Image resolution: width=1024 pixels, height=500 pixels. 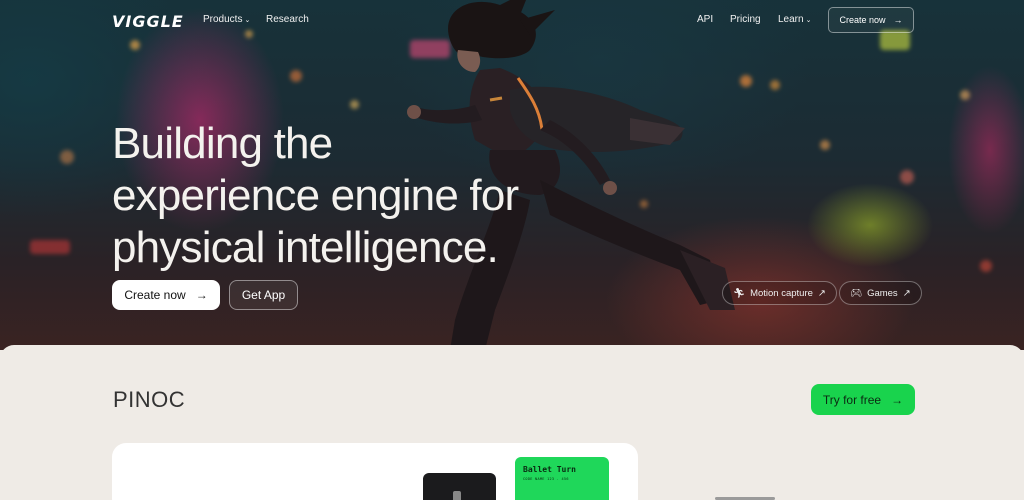 I want to click on nav-create-now-button: Create now →, so click(x=871, y=20).